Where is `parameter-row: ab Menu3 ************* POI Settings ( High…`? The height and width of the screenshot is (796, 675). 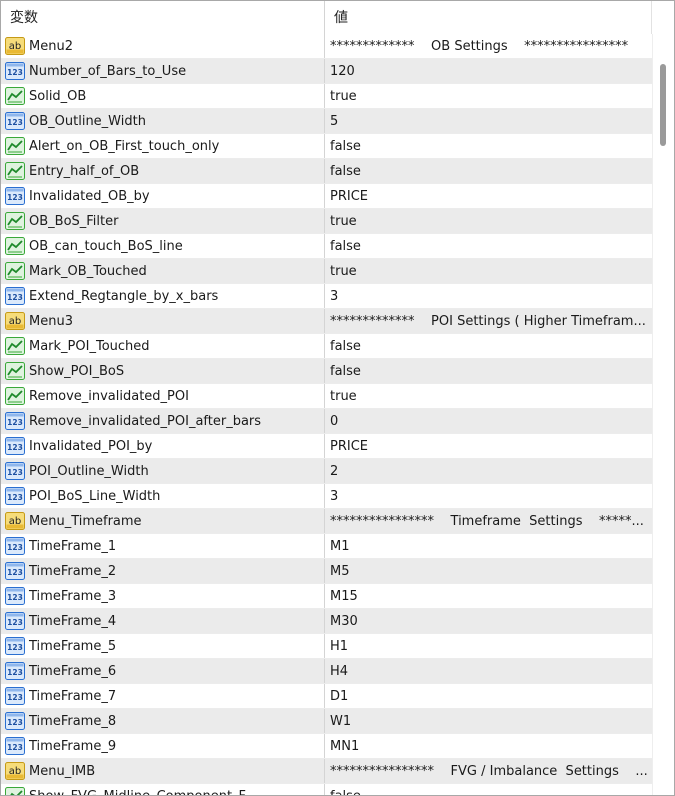
parameter-row: ab Menu3 ************* POI Settings ( High… is located at coordinates (326, 321).